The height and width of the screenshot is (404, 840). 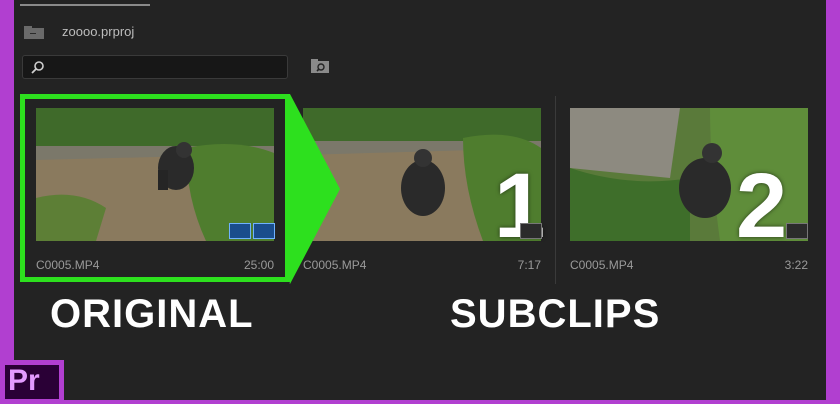 What do you see at coordinates (555, 190) in the screenshot?
I see `grid-divider` at bounding box center [555, 190].